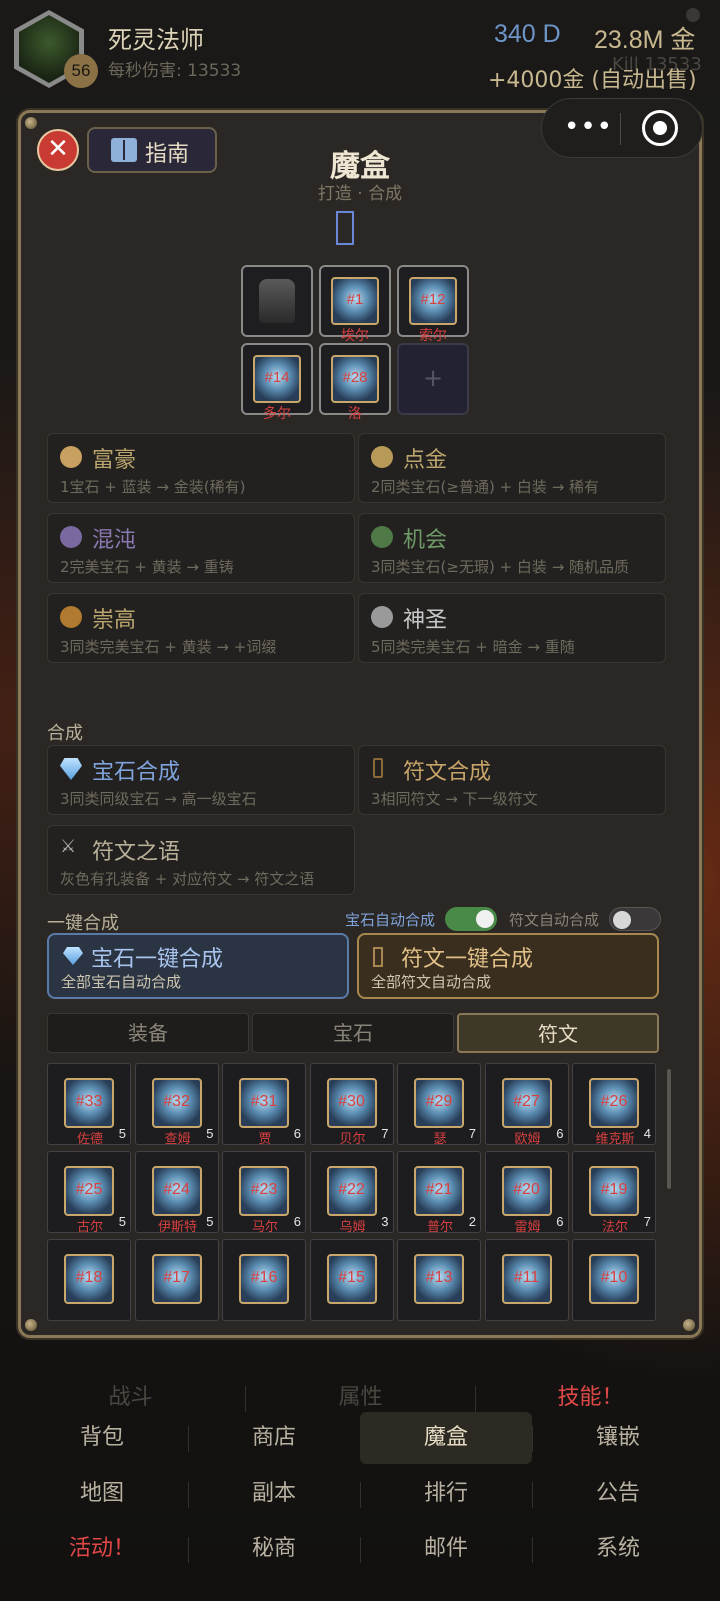 This screenshot has height=1601, width=720. Describe the element at coordinates (89, 1105) in the screenshot. I see `rune-inventory-item: #33 佐德 5` at that location.